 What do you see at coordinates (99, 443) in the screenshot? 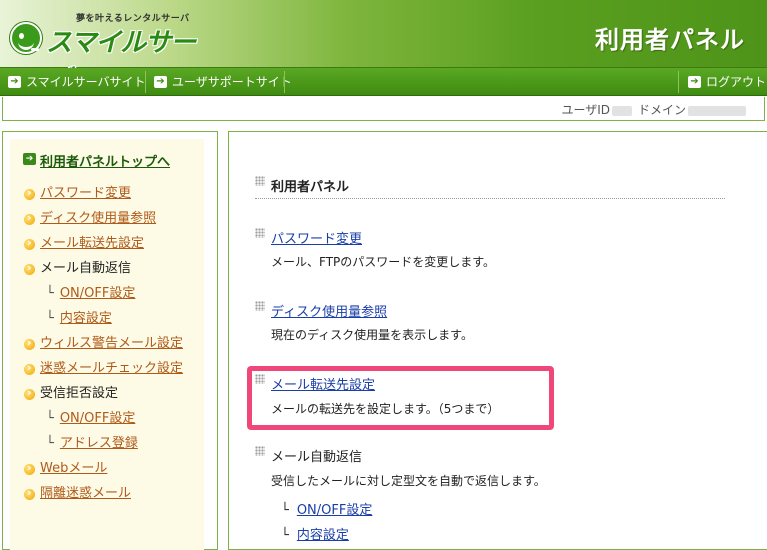
I see `sidebar-sub-label: アドレス登録` at bounding box center [99, 443].